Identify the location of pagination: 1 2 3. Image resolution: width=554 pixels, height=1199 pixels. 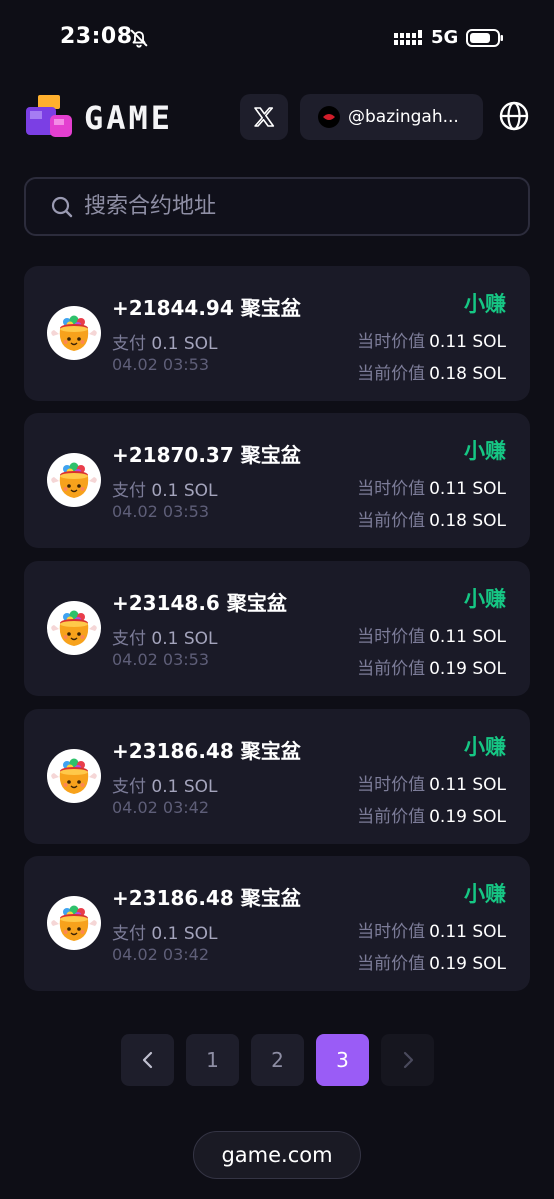
(277, 1060).